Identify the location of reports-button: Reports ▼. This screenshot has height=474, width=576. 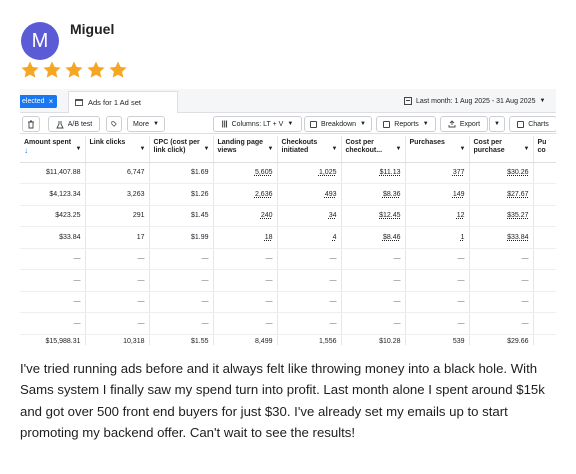
(406, 124).